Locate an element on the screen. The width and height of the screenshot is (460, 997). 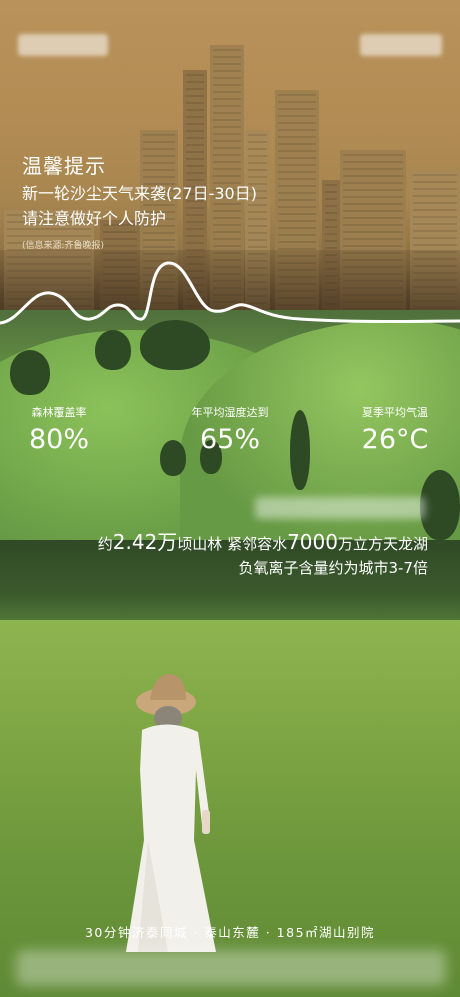
footer-tagline: 30分钟济泰同城 · 泰山东麓 · 185㎡湖山别院 is located at coordinates (230, 932).